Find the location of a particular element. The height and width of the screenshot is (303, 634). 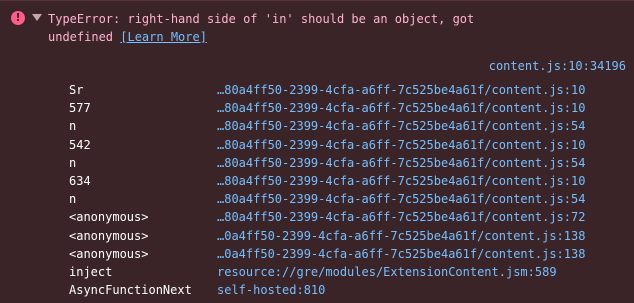

expand-twisty-icon is located at coordinates (37, 17).